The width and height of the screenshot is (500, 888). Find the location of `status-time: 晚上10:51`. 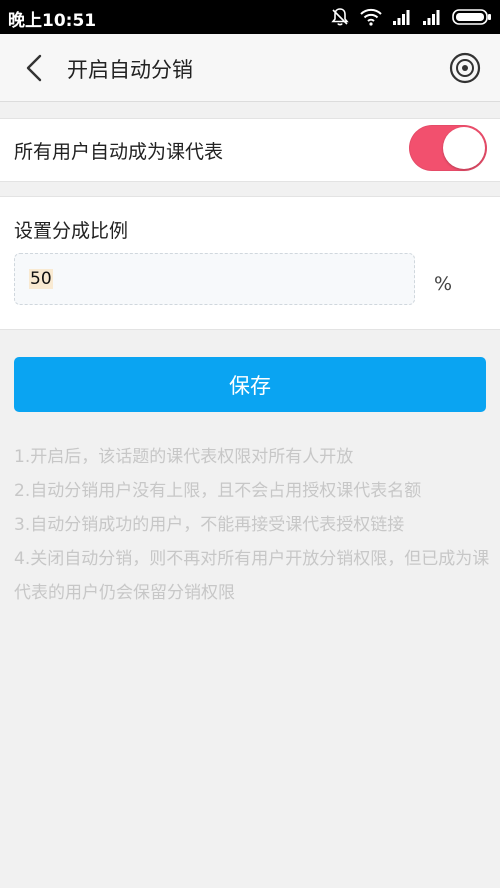

status-time: 晚上10:51 is located at coordinates (52, 21).